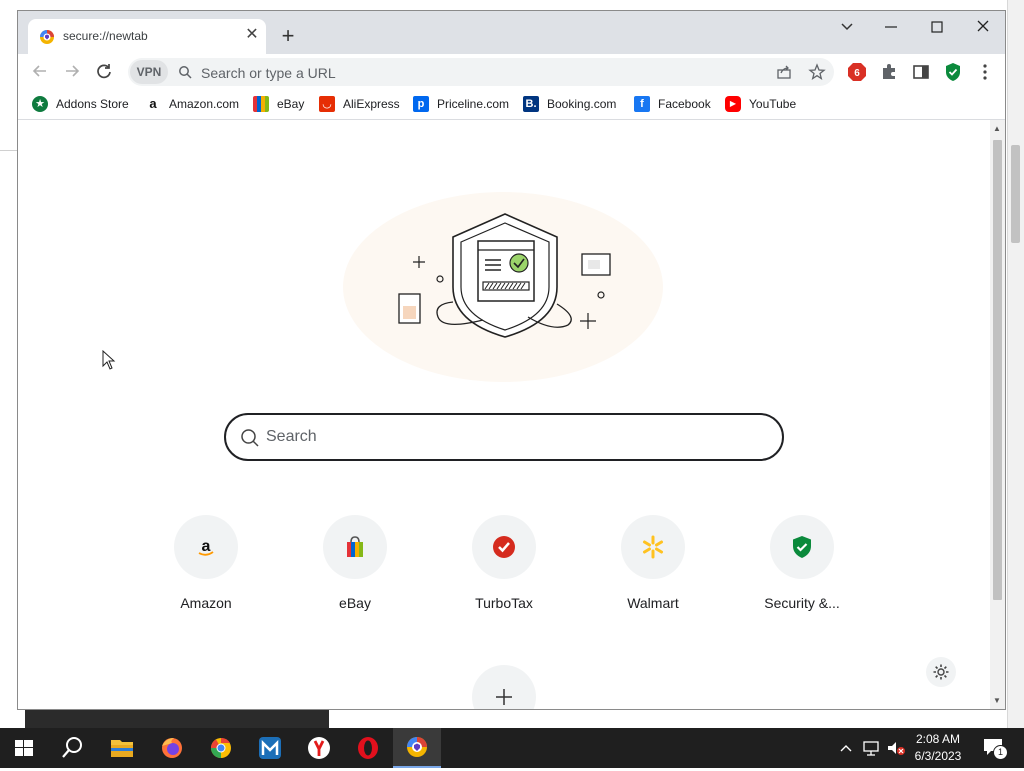 The height and width of the screenshot is (771, 1024). Describe the element at coordinates (733, 104) in the screenshot. I see `youtube-icon: ▶` at that location.